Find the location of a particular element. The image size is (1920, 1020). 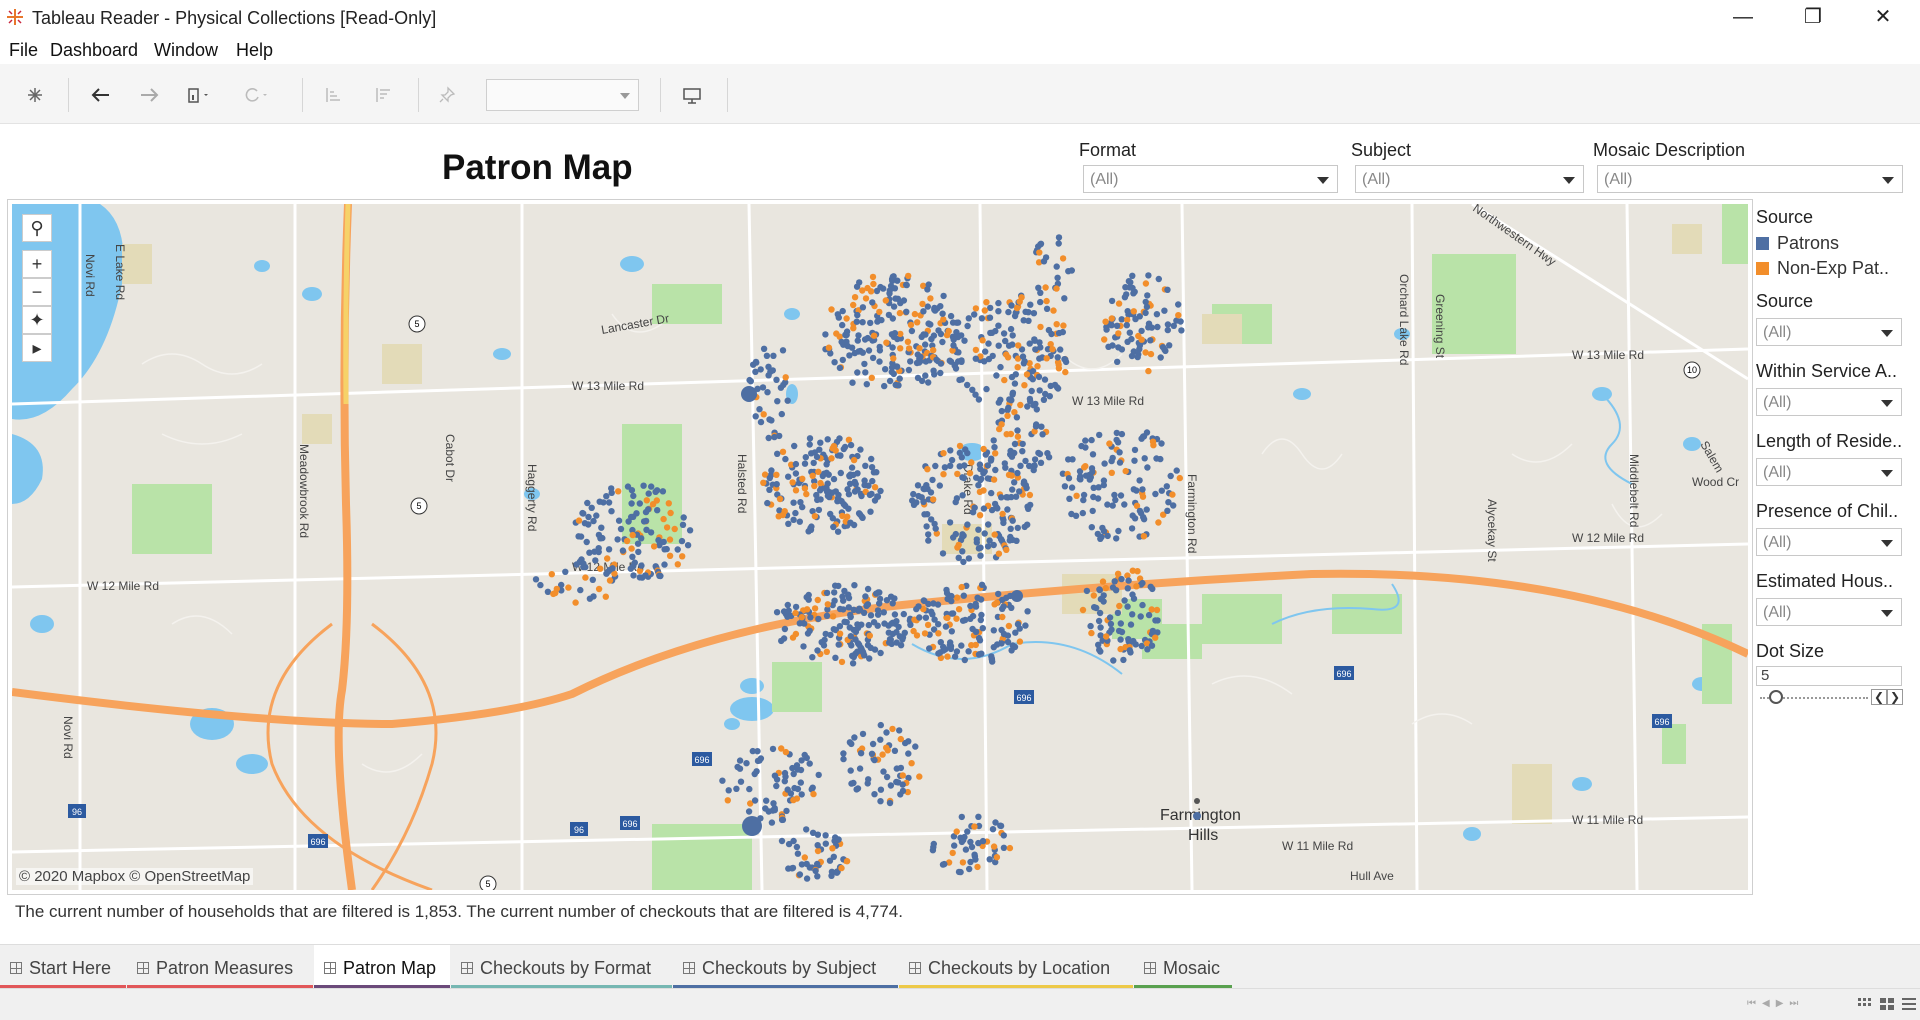

residence-filter-dropdown: (All) is located at coordinates (1829, 472).